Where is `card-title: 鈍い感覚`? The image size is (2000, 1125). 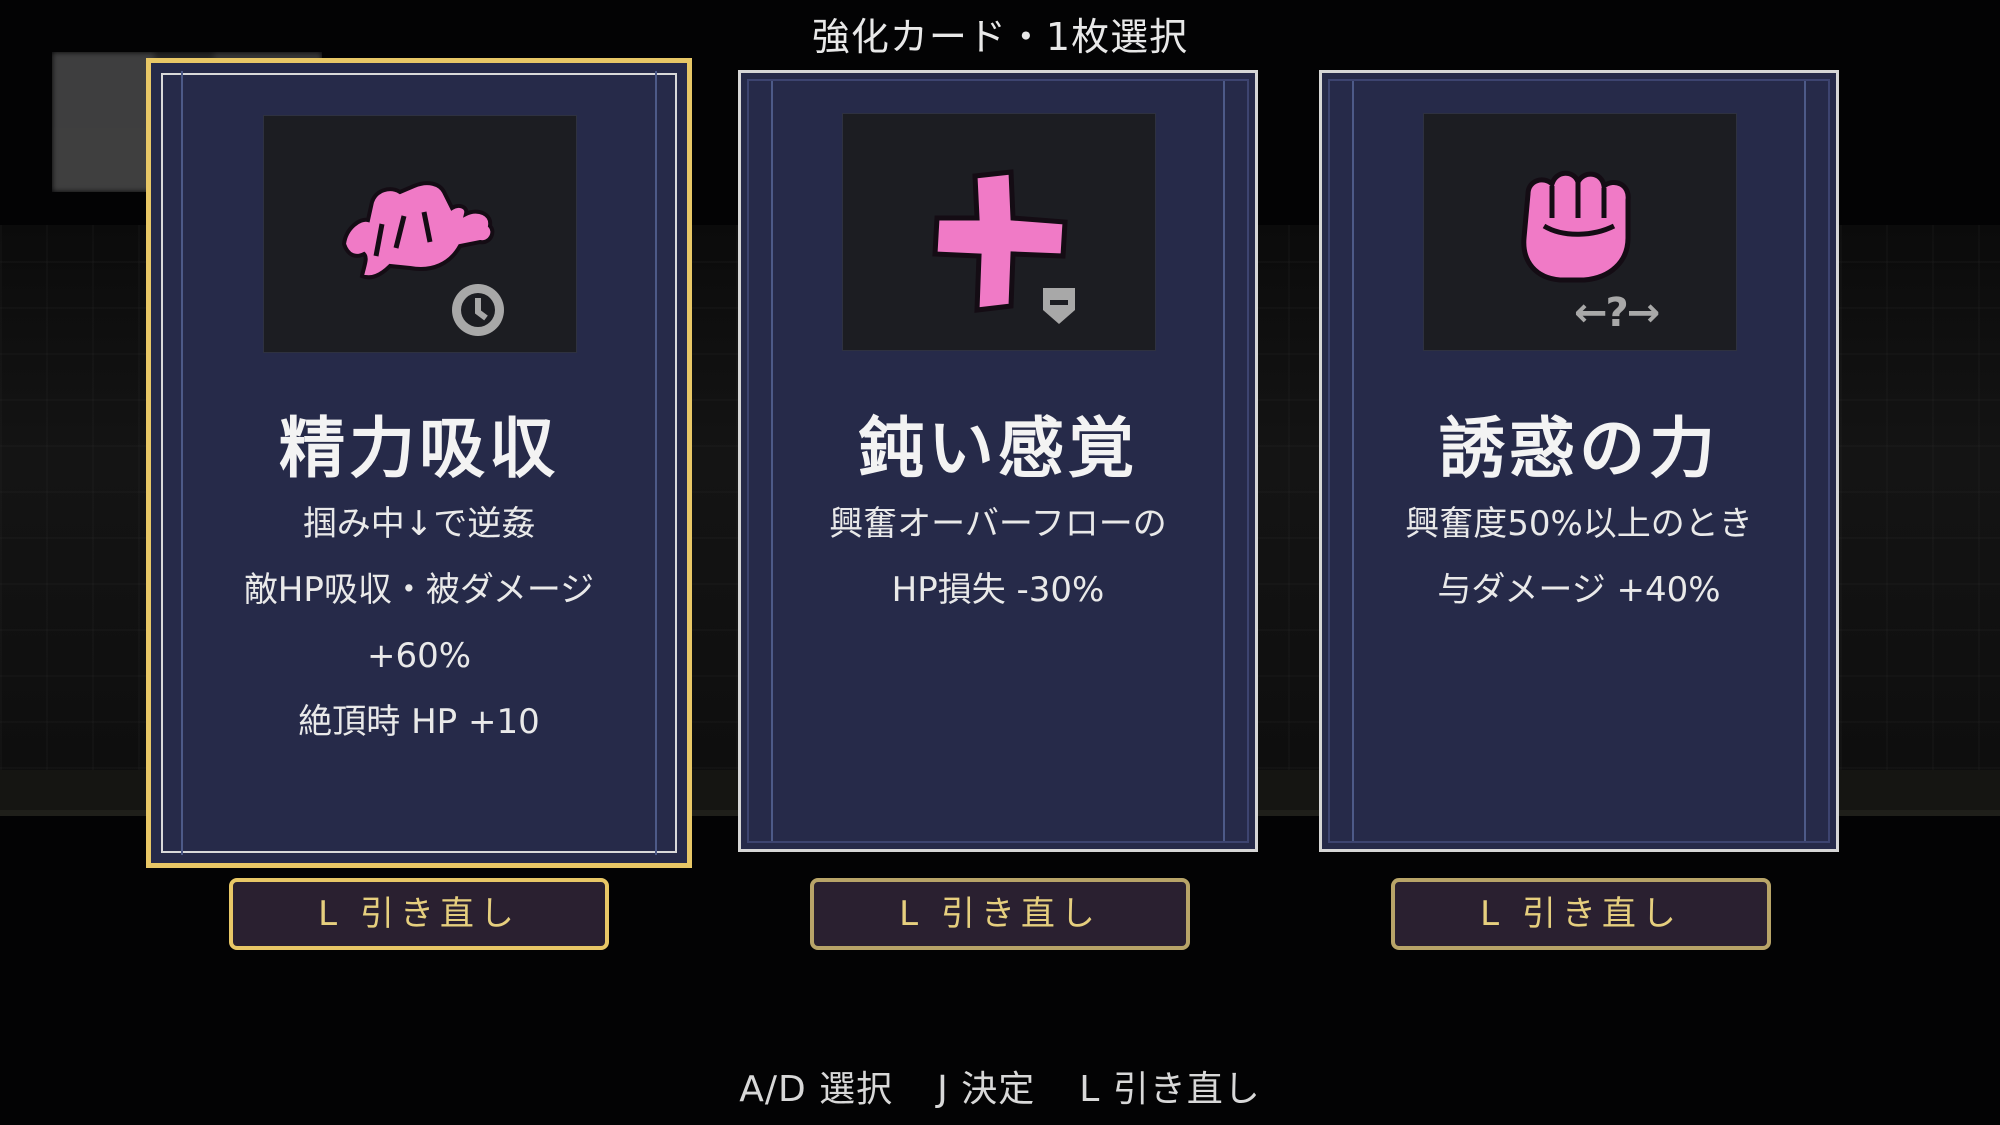
card-title: 鈍い感覚 is located at coordinates (998, 448).